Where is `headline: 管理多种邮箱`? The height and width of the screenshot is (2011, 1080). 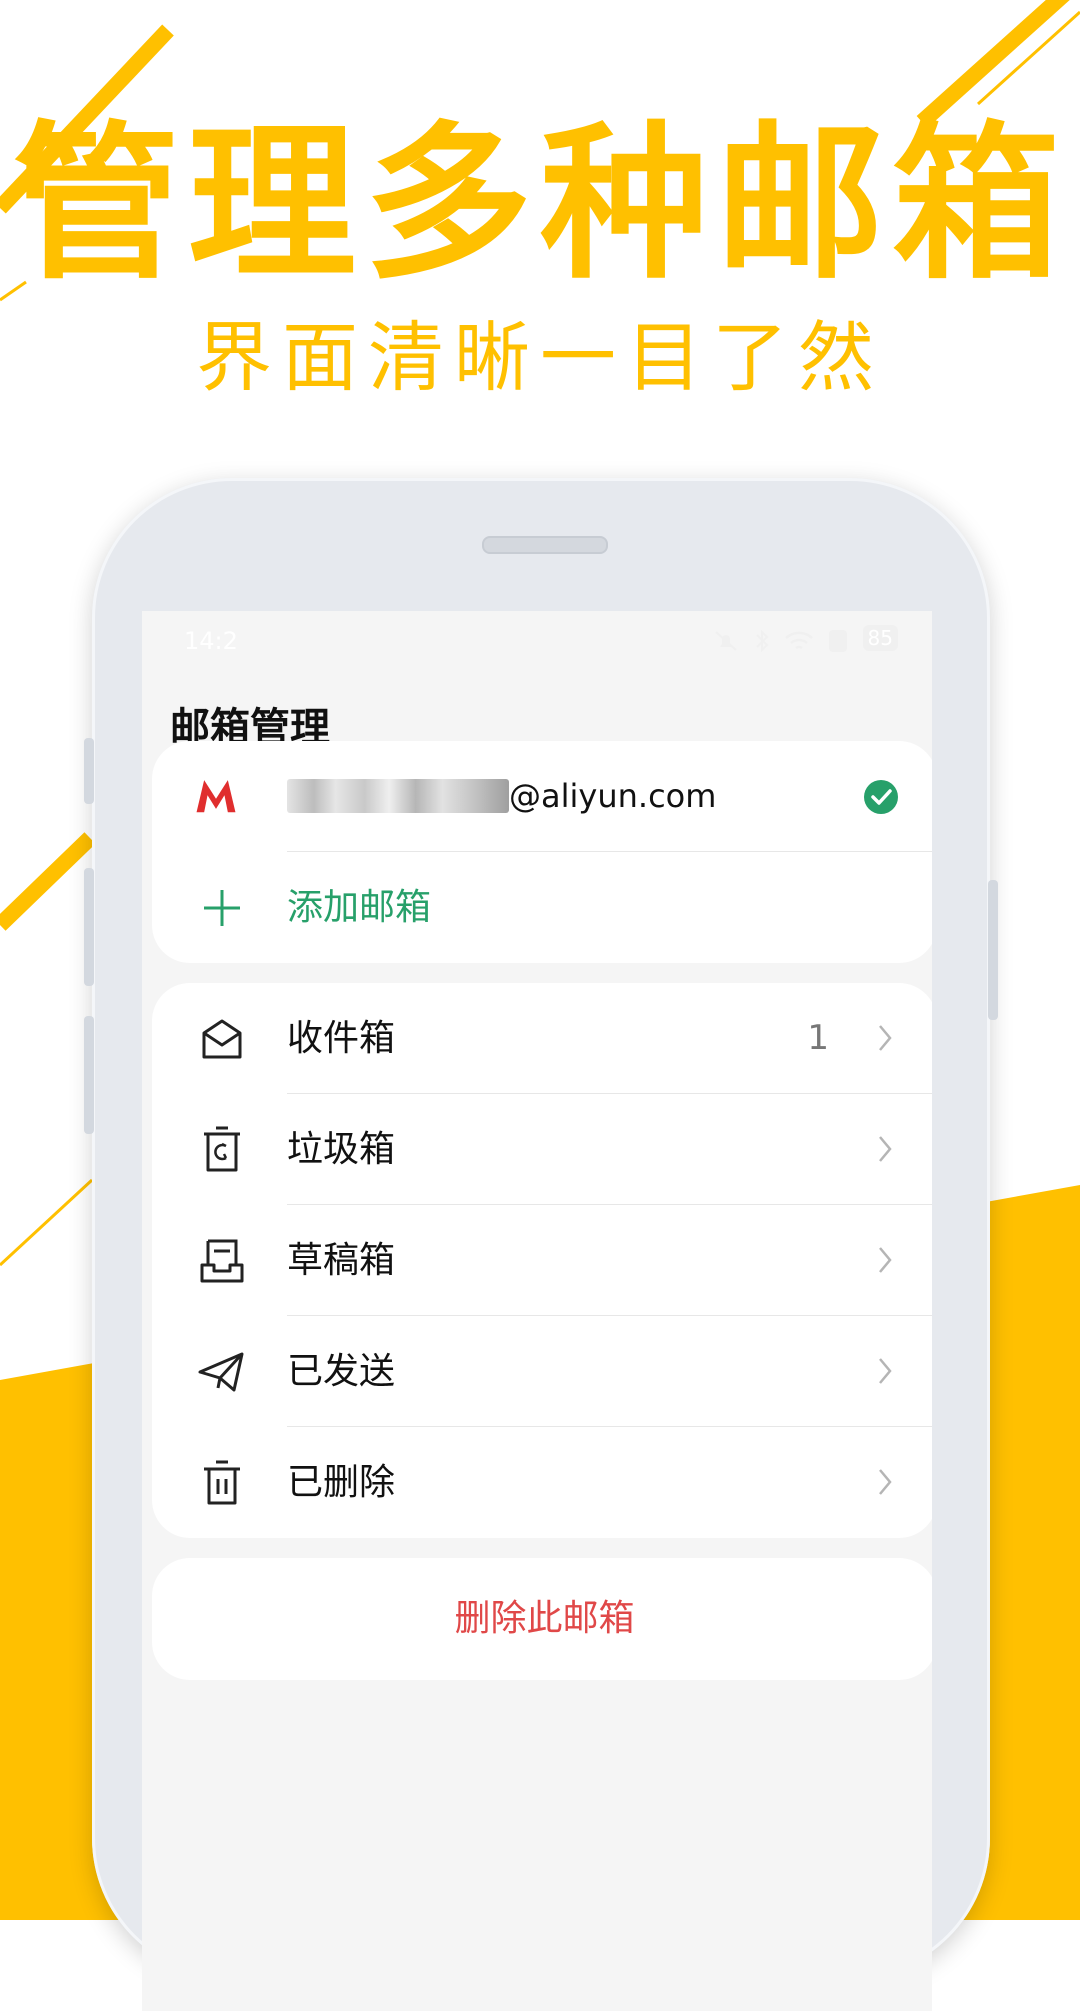
headline: 管理多种邮箱 is located at coordinates (540, 204).